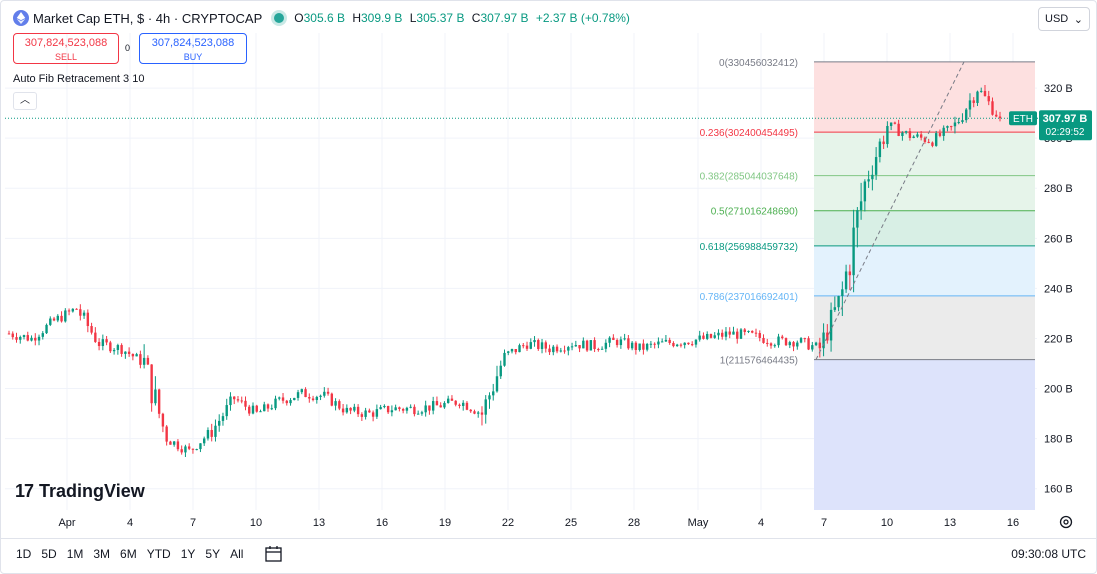  Describe the element at coordinates (236, 554) in the screenshot. I see `range-all: All` at that location.